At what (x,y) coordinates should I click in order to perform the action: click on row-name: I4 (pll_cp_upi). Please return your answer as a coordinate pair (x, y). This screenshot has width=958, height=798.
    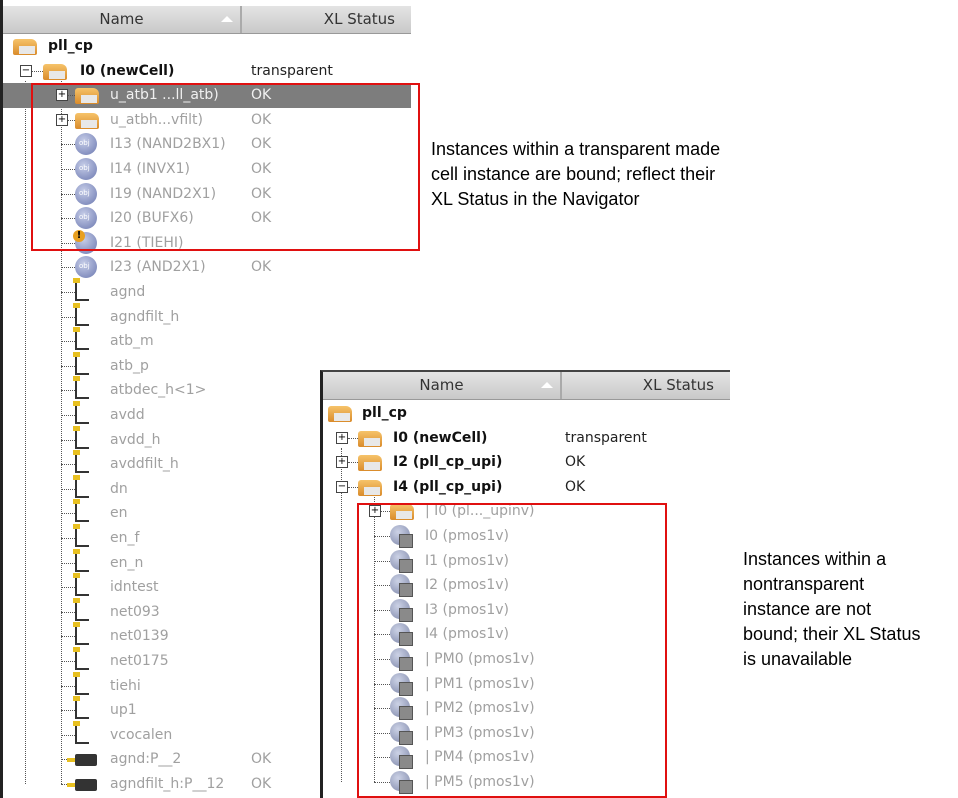
    Looking at the image, I should click on (448, 486).